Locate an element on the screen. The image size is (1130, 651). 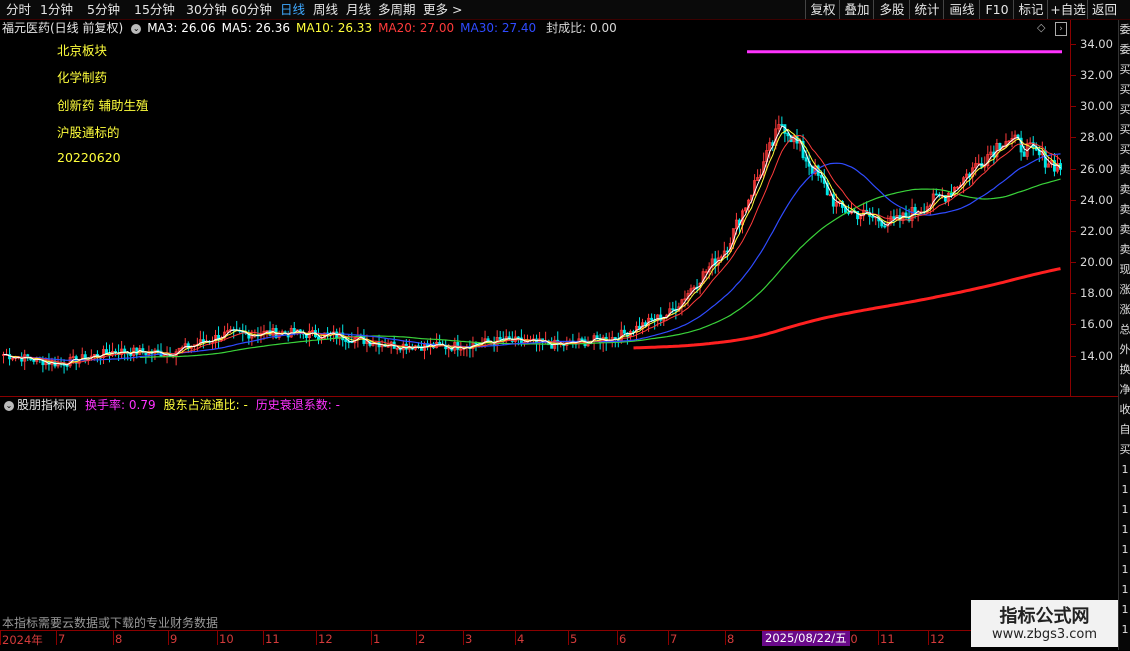
ma-settings-icon: ⌄ is located at coordinates (136, 28).